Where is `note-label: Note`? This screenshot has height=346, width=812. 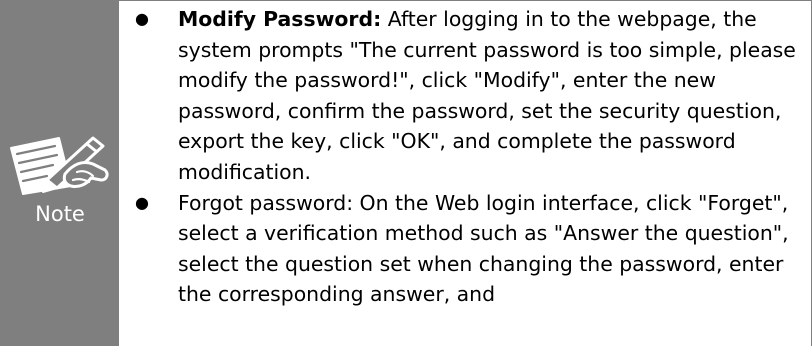 note-label: Note is located at coordinates (60, 214).